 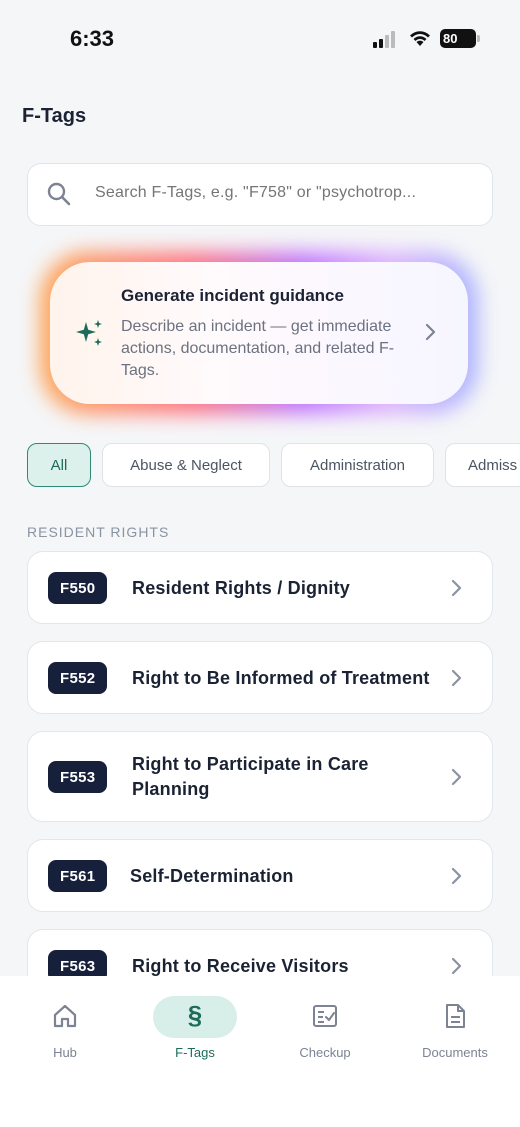 What do you see at coordinates (78, 678) in the screenshot?
I see `ftag-code-badge: F552` at bounding box center [78, 678].